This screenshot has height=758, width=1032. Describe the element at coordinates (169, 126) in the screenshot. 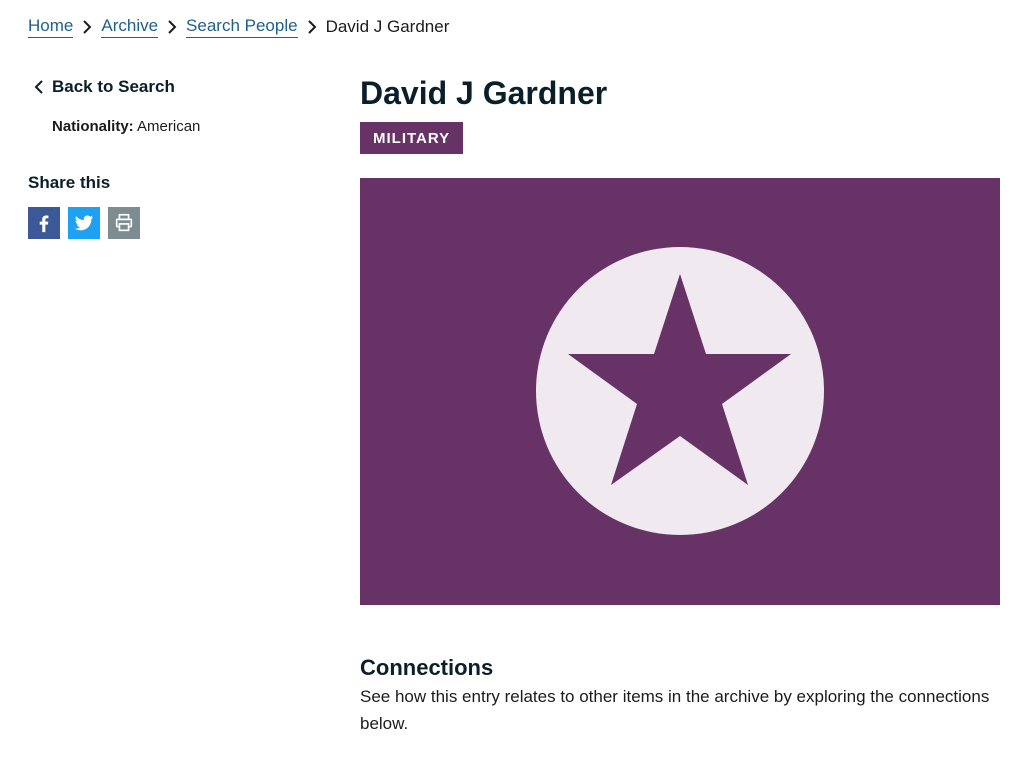

I see `nationality-value: American` at that location.